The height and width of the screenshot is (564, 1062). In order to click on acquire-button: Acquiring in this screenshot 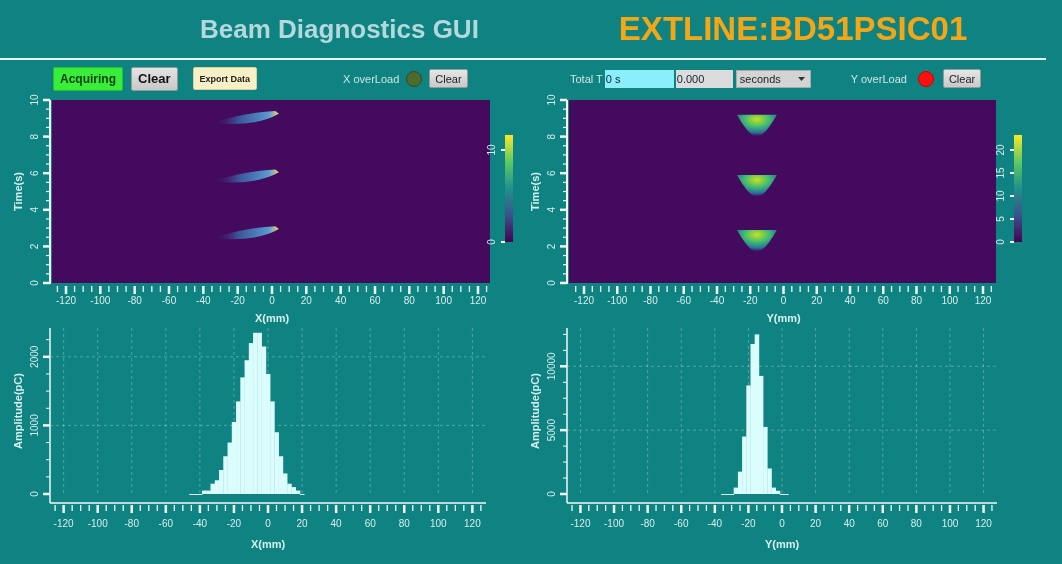, I will do `click(88, 78)`.